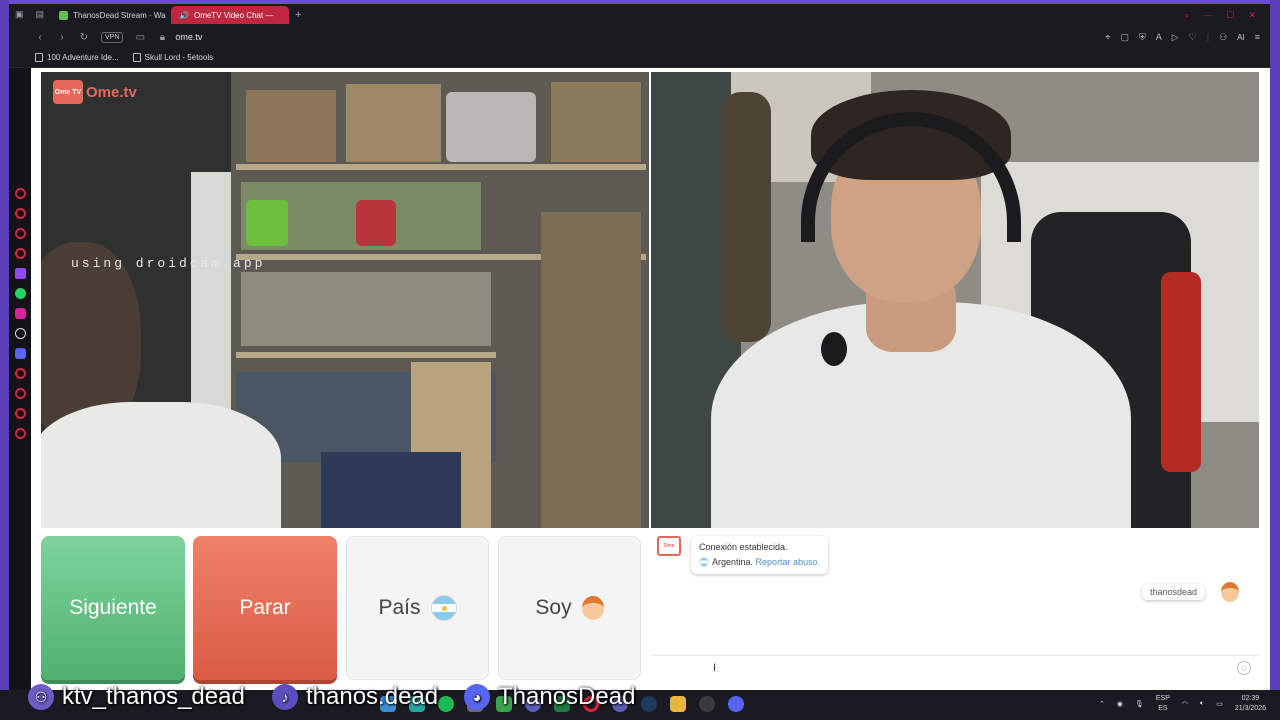  Describe the element at coordinates (1250, 704) in the screenshot. I see `clock: 02:39 21/3/2026` at that location.